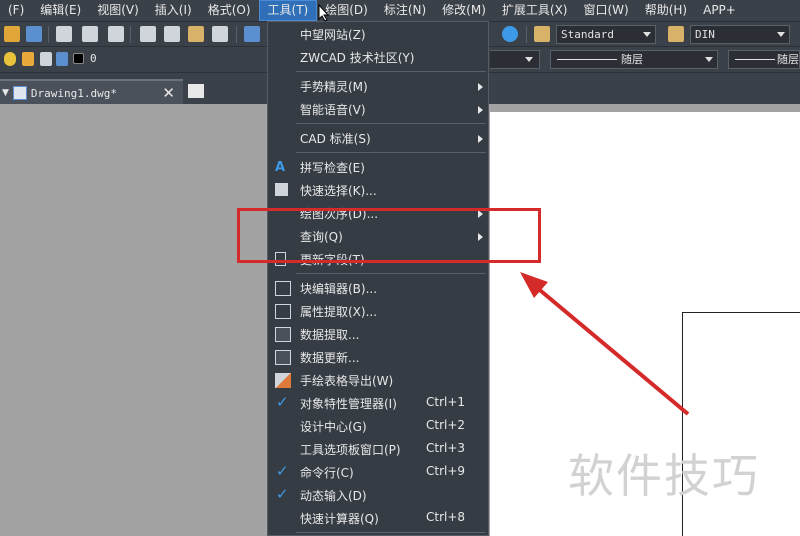 The width and height of the screenshot is (800, 536). I want to click on menu-dimension: 标注(N), so click(405, 10).